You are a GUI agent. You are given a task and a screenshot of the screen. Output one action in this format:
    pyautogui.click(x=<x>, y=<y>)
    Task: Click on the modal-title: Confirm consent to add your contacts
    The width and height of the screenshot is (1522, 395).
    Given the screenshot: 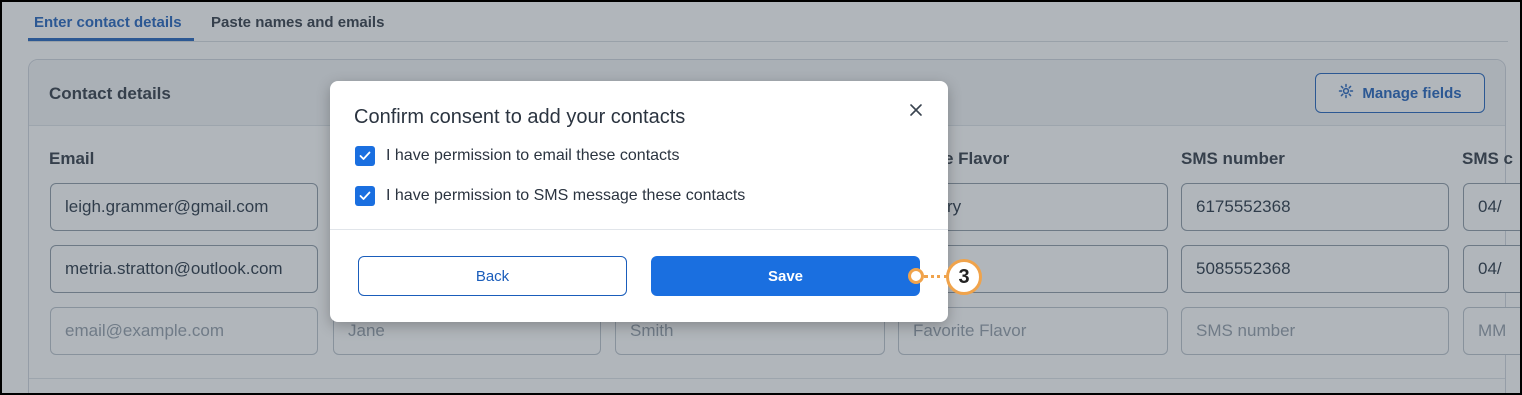 What is the action you would take?
    pyautogui.click(x=520, y=117)
    